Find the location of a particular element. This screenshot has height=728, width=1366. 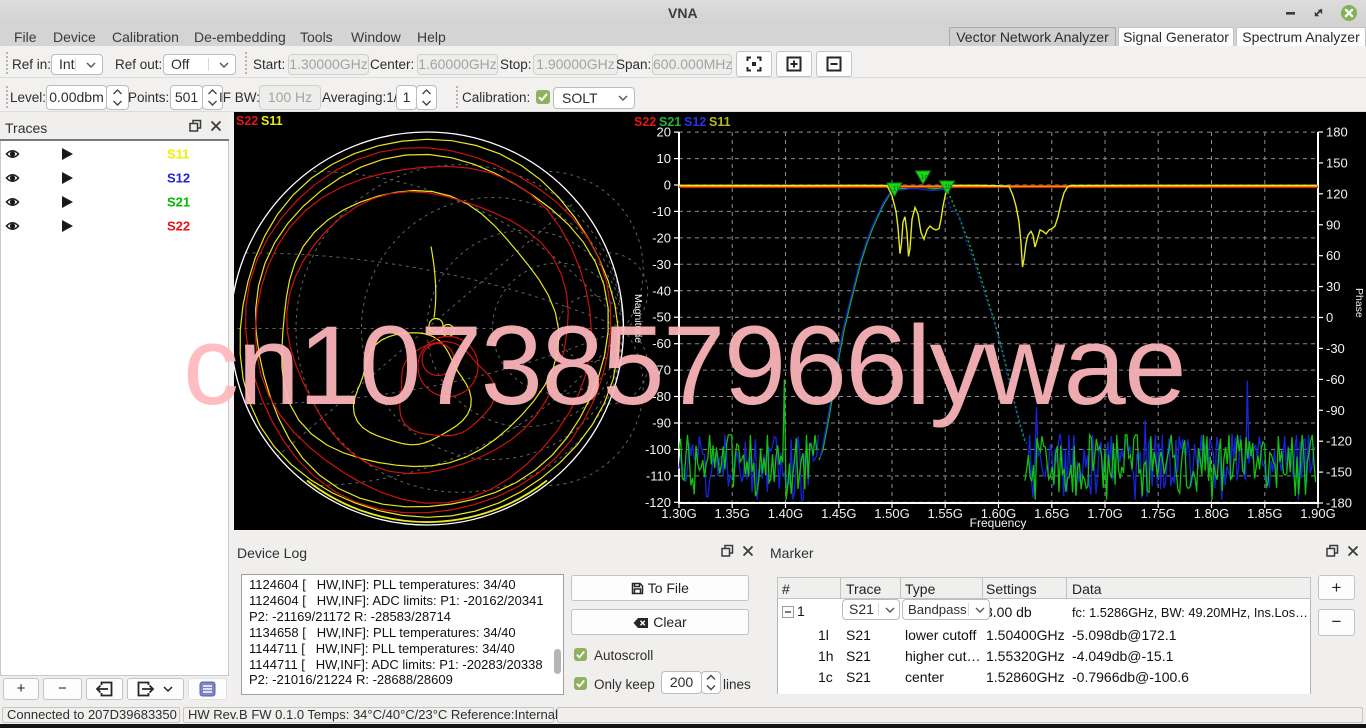

svg-text: Frequency is located at coordinates (998, 523).